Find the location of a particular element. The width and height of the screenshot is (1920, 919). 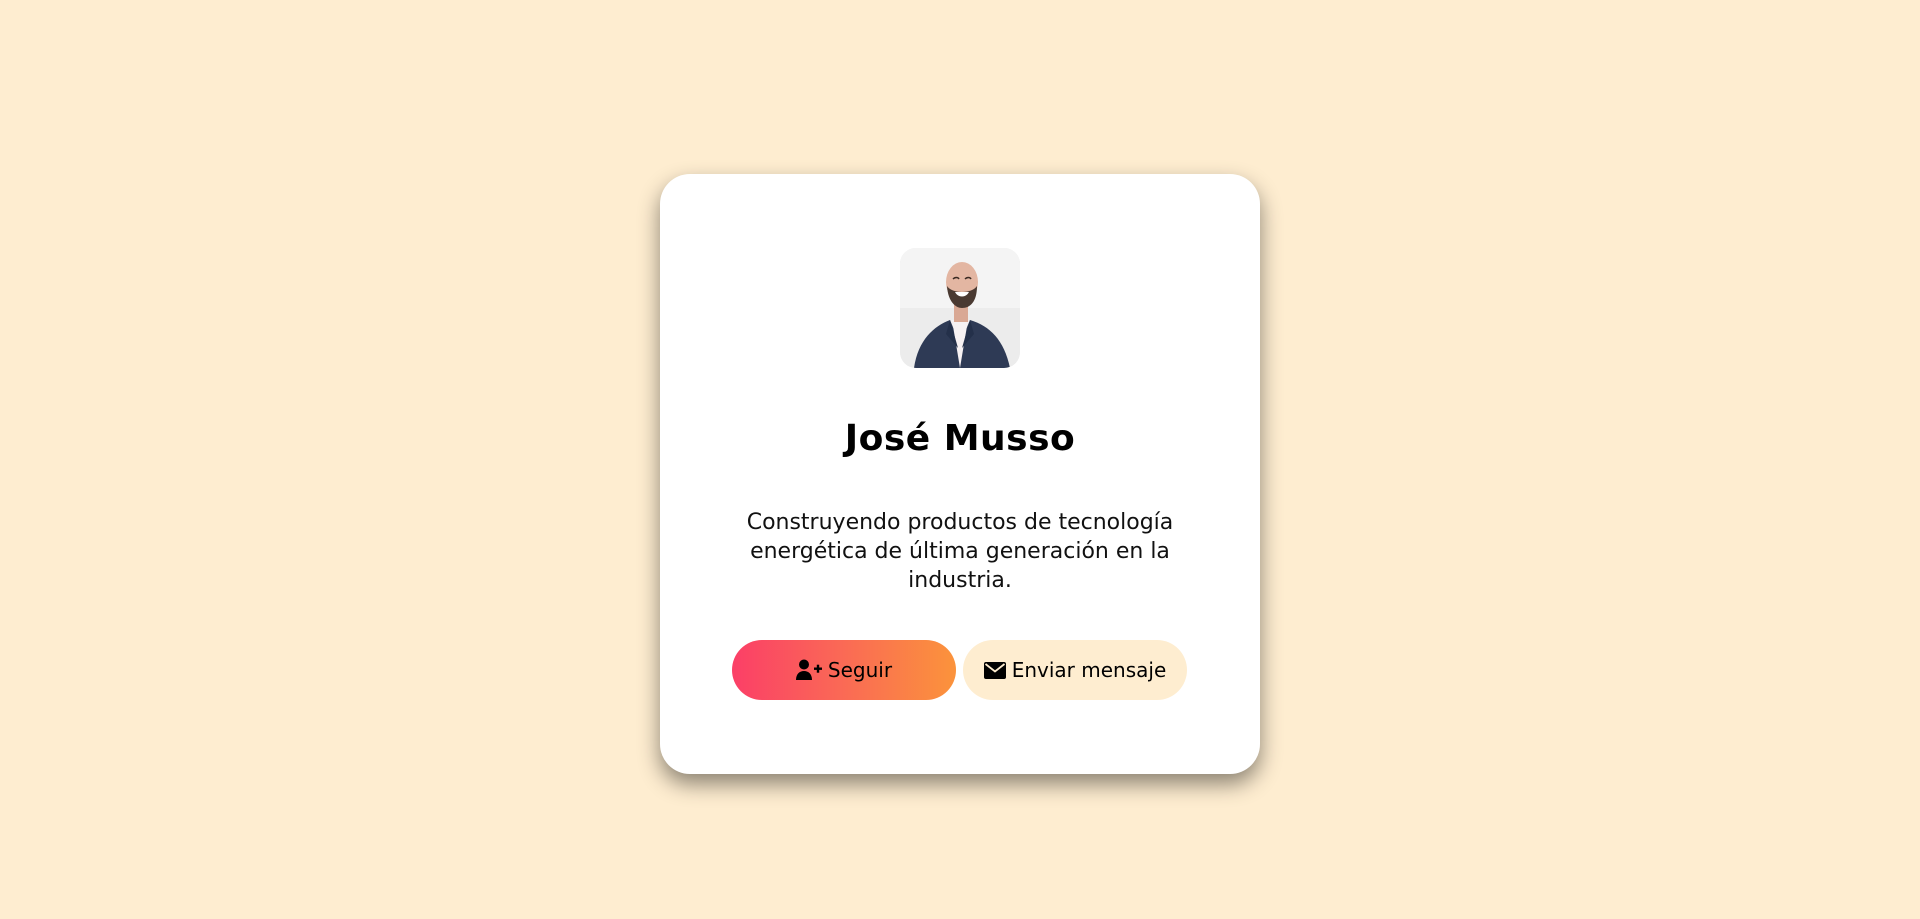

envelope-icon is located at coordinates (994, 670).